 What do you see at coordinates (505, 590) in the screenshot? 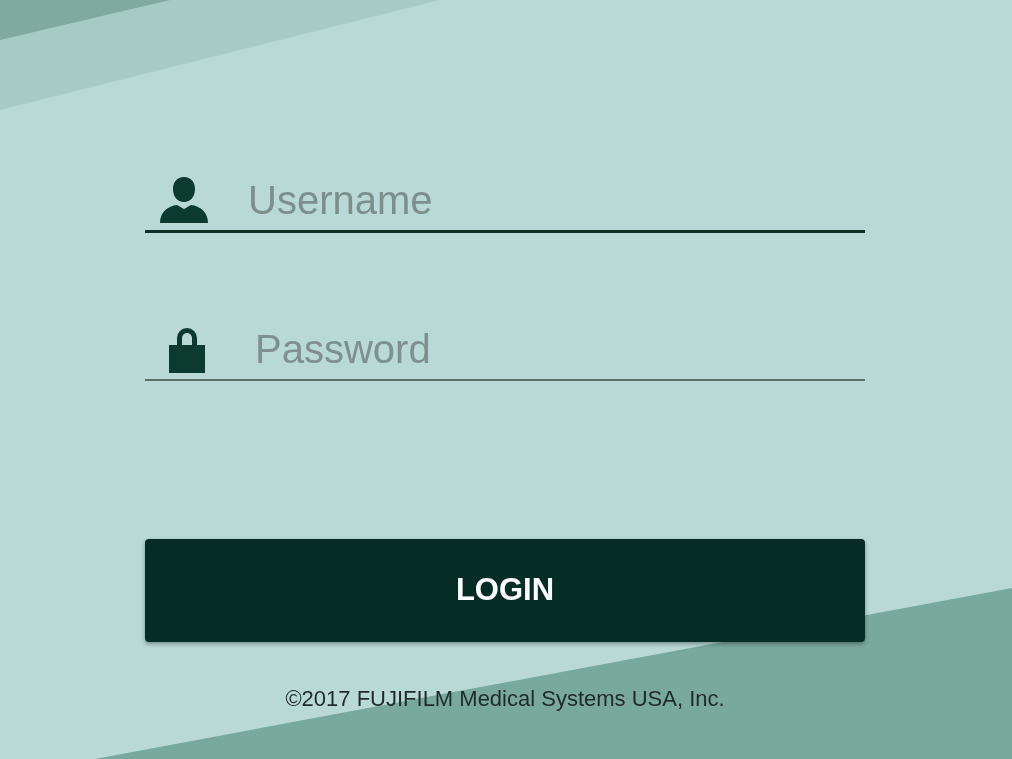
I see `login-button: LOGIN` at bounding box center [505, 590].